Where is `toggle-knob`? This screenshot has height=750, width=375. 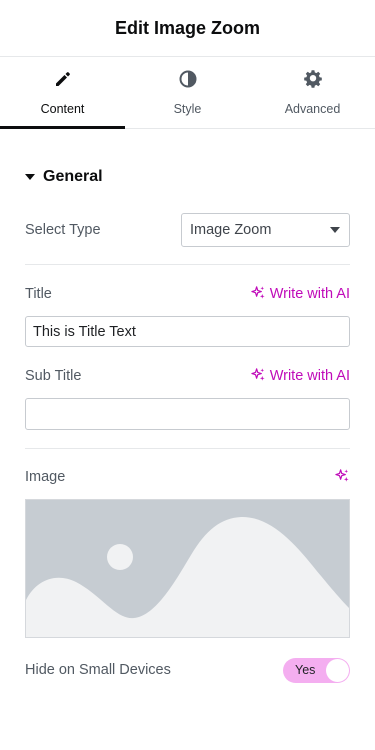
toggle-knob is located at coordinates (337, 670).